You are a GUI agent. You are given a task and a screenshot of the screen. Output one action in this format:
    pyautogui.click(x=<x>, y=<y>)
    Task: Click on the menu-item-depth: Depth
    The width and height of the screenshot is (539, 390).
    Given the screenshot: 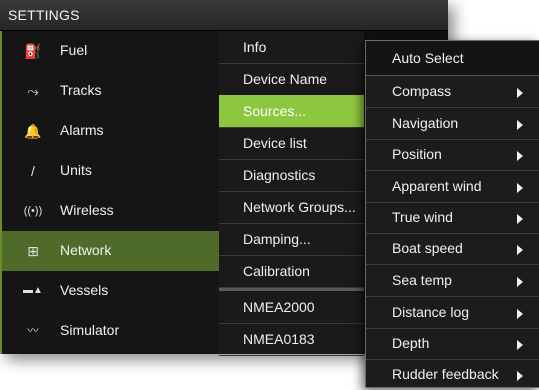 What is the action you would take?
    pyautogui.click(x=452, y=344)
    